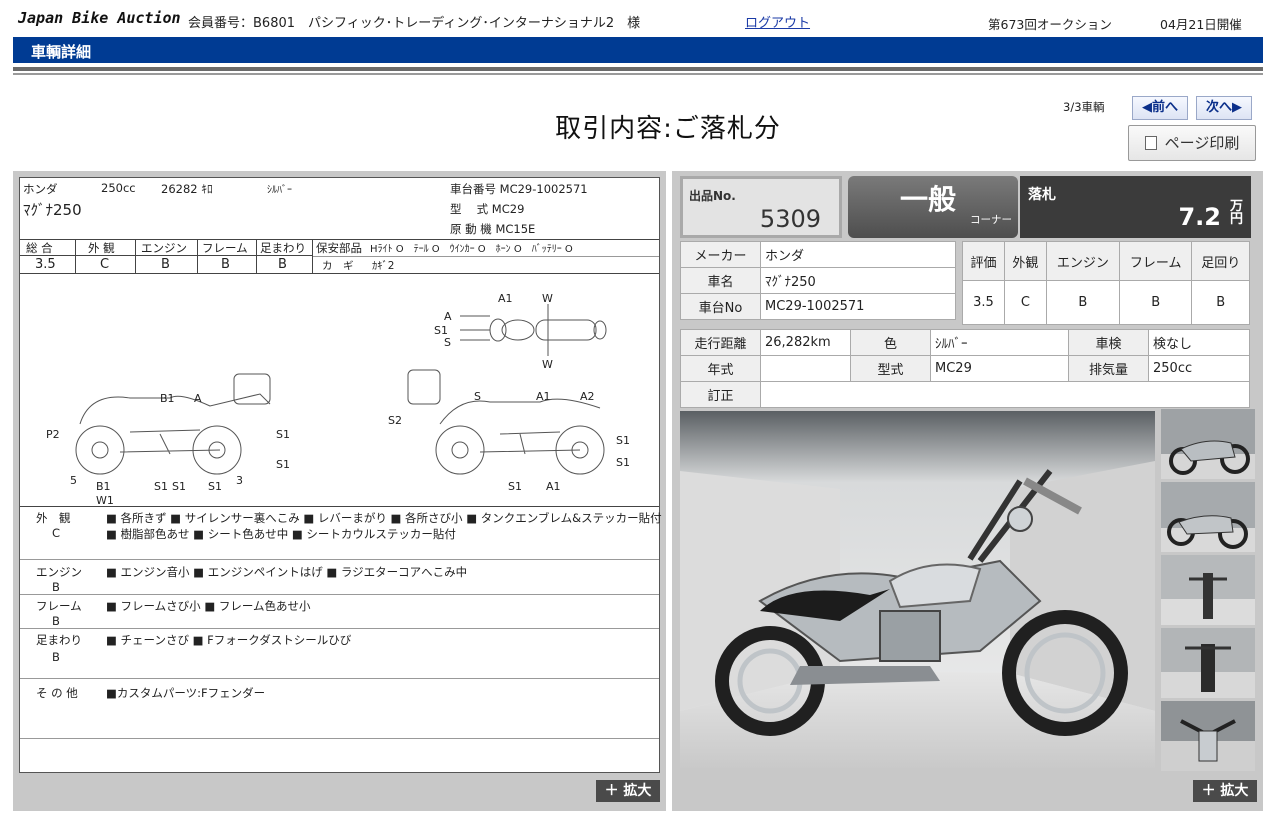 The image size is (1276, 829). What do you see at coordinates (395, 420) in the screenshot?
I see `diagram-label: S2` at bounding box center [395, 420].